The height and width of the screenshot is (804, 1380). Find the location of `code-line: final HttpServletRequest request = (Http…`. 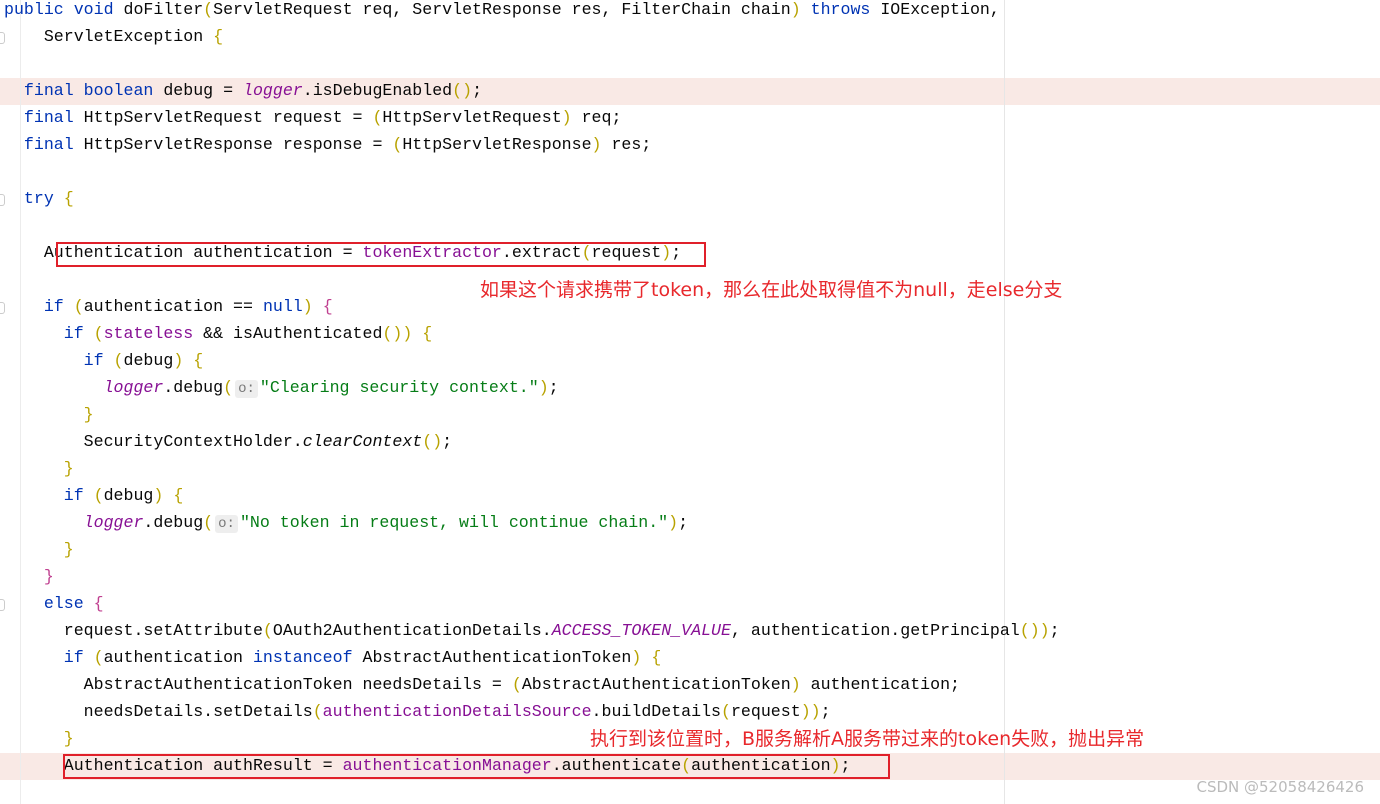

code-line: final HttpServletRequest request = (Http… is located at coordinates (532, 117).